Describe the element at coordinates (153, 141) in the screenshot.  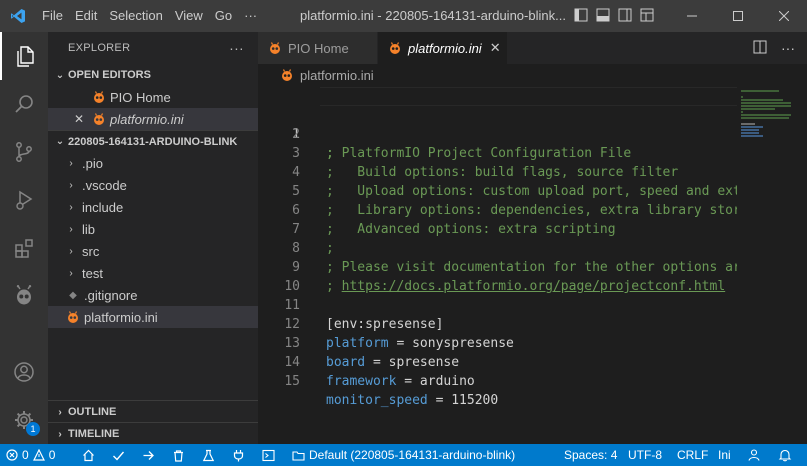
I see `workspace-folder-header: ⌄ 220805-164131-ARDUINO-BLINK` at that location.